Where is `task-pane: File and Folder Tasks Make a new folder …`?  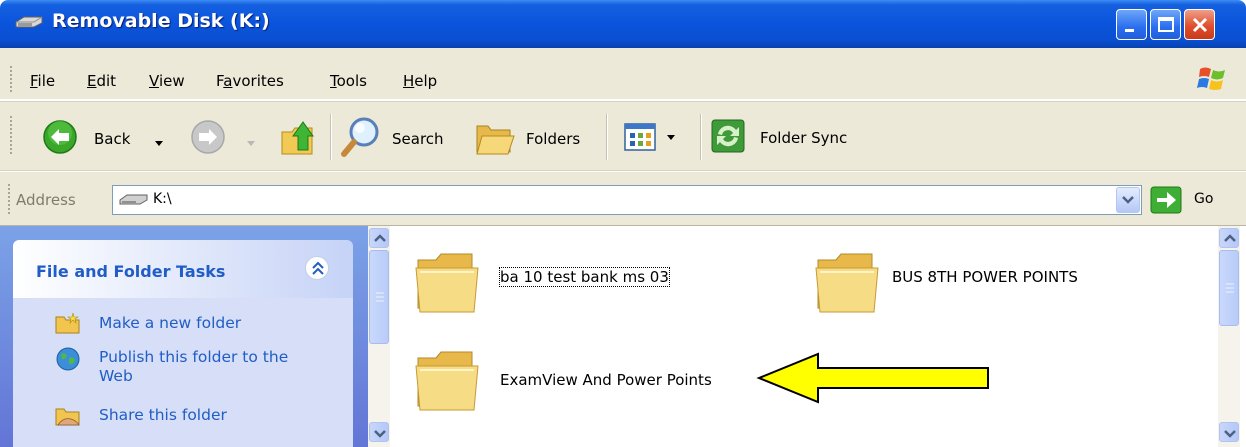
task-pane: File and Folder Tasks Make a new folder … is located at coordinates (184, 336).